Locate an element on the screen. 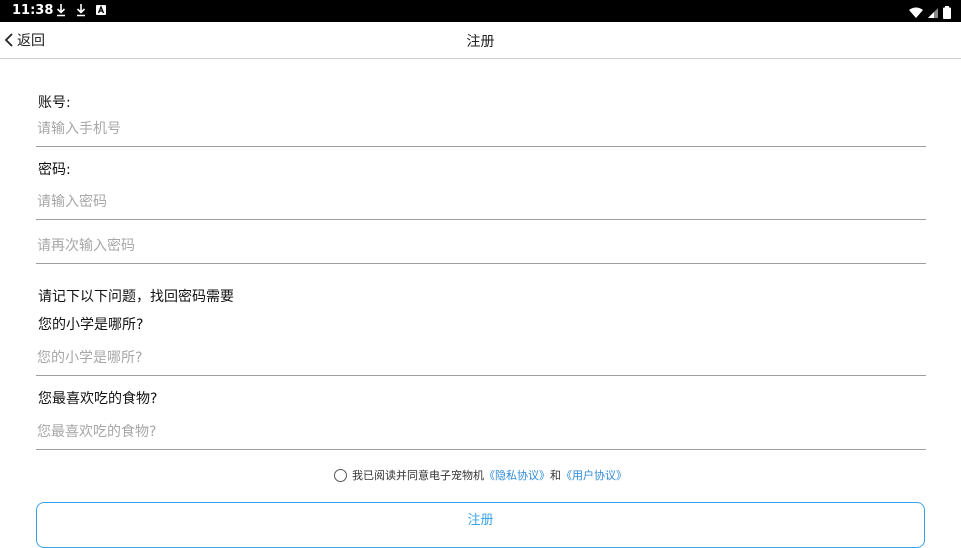 Image resolution: width=961 pixels, height=548 pixels. password-label: 密码: is located at coordinates (54, 170).